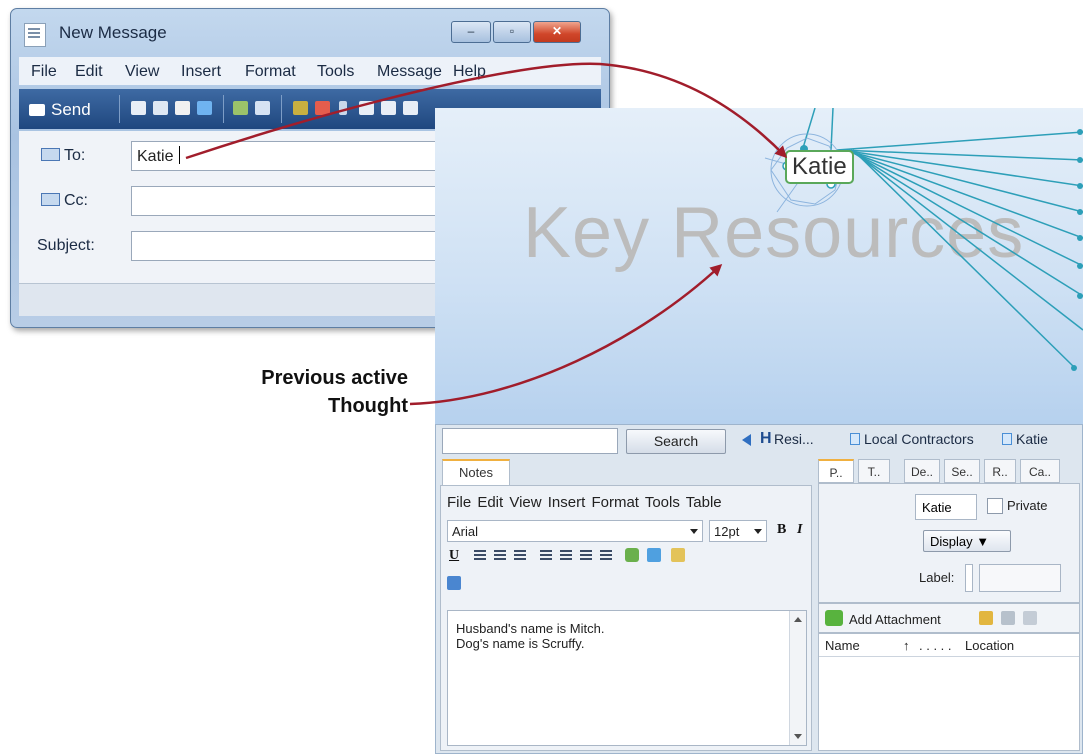  Describe the element at coordinates (566, 334) in the screenshot. I see `arrow-previous-thought` at that location.